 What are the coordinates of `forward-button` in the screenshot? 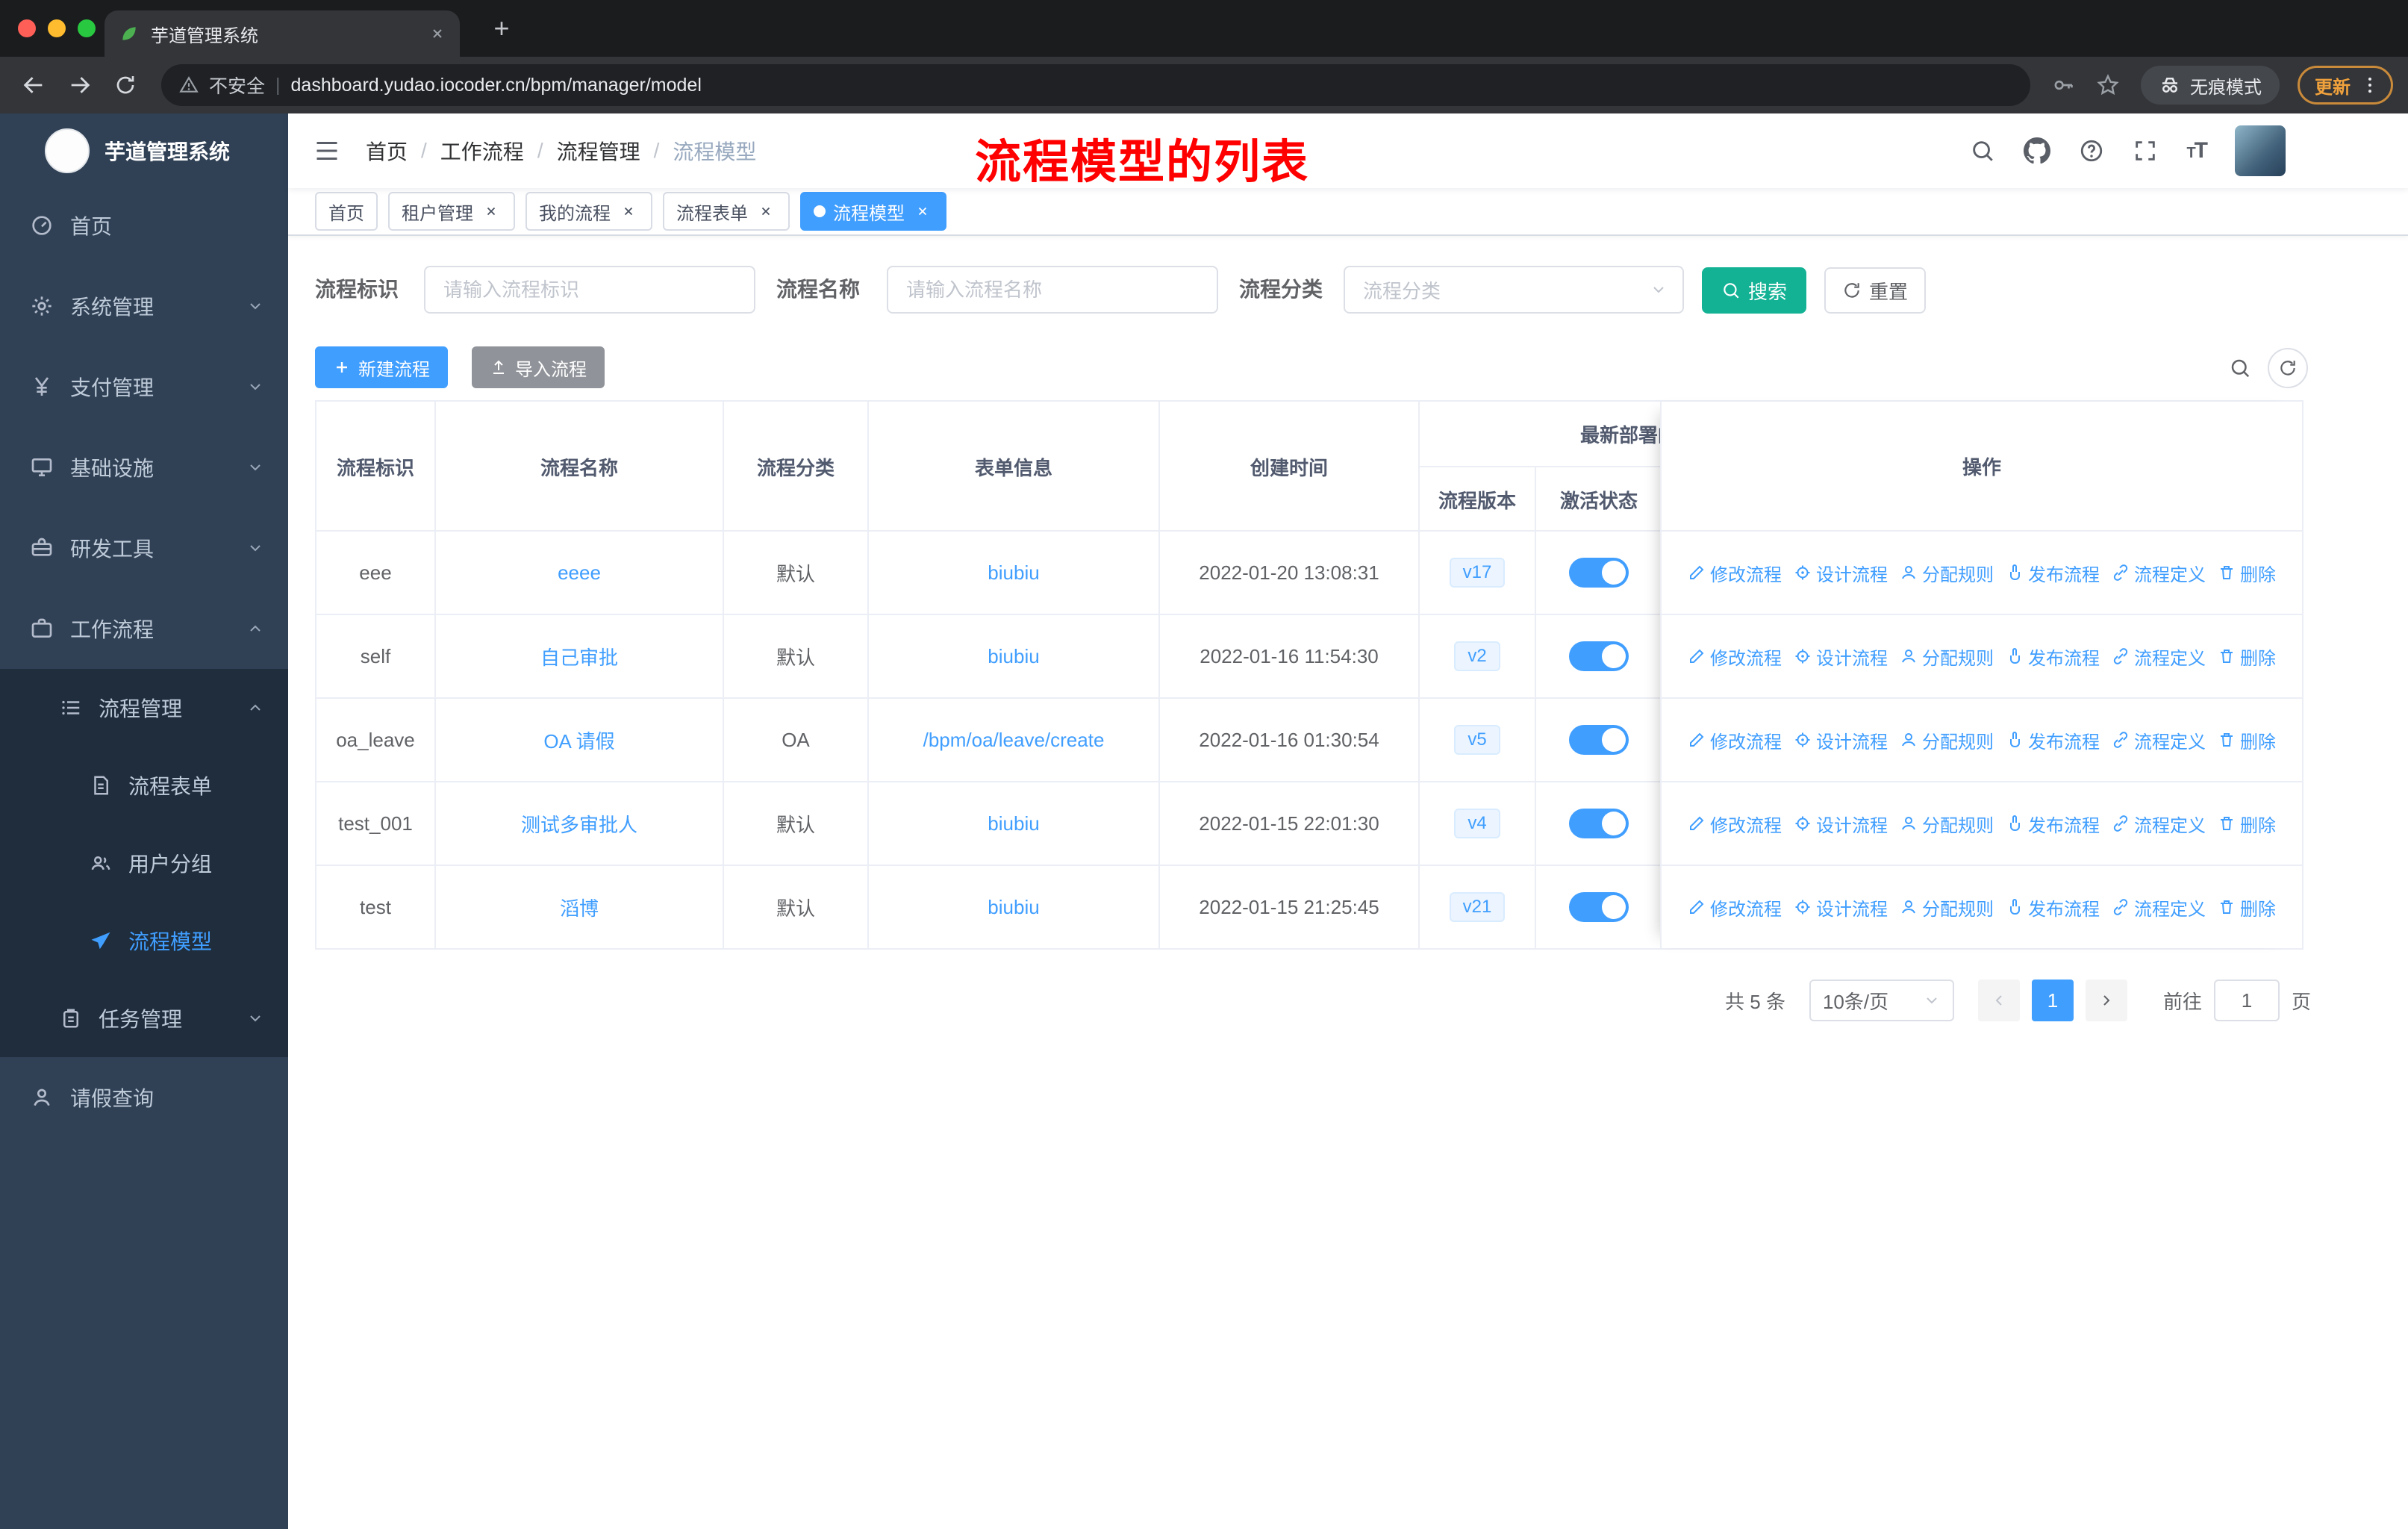 It's located at (80, 85).